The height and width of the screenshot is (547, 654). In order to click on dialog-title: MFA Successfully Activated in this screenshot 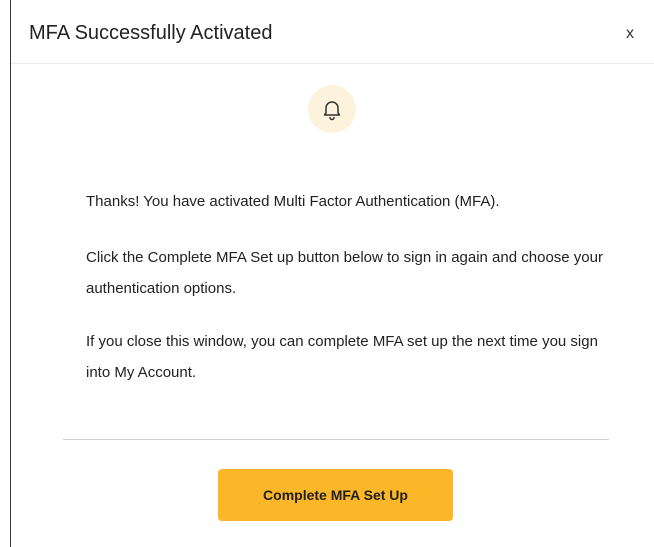, I will do `click(151, 33)`.